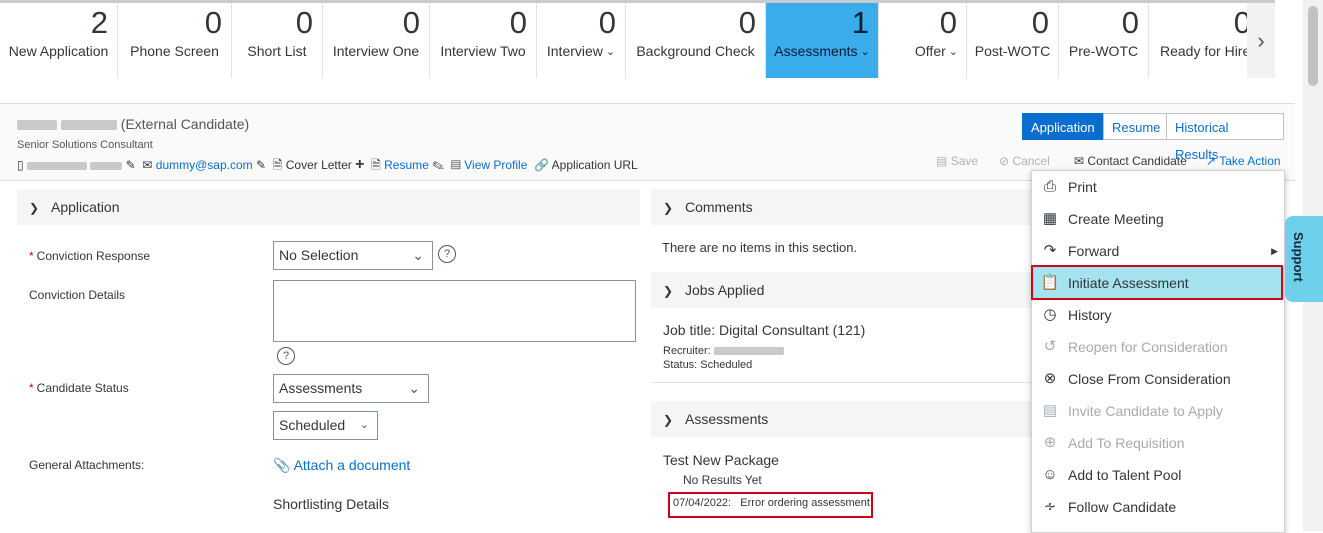 The width and height of the screenshot is (1323, 533). Describe the element at coordinates (595, 165) in the screenshot. I see `application-url-link: Application URL` at that location.